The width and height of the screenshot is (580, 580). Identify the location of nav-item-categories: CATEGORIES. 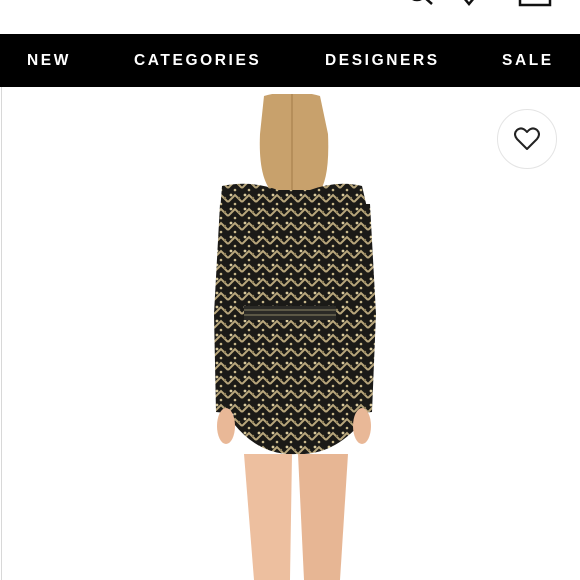
(197, 60).